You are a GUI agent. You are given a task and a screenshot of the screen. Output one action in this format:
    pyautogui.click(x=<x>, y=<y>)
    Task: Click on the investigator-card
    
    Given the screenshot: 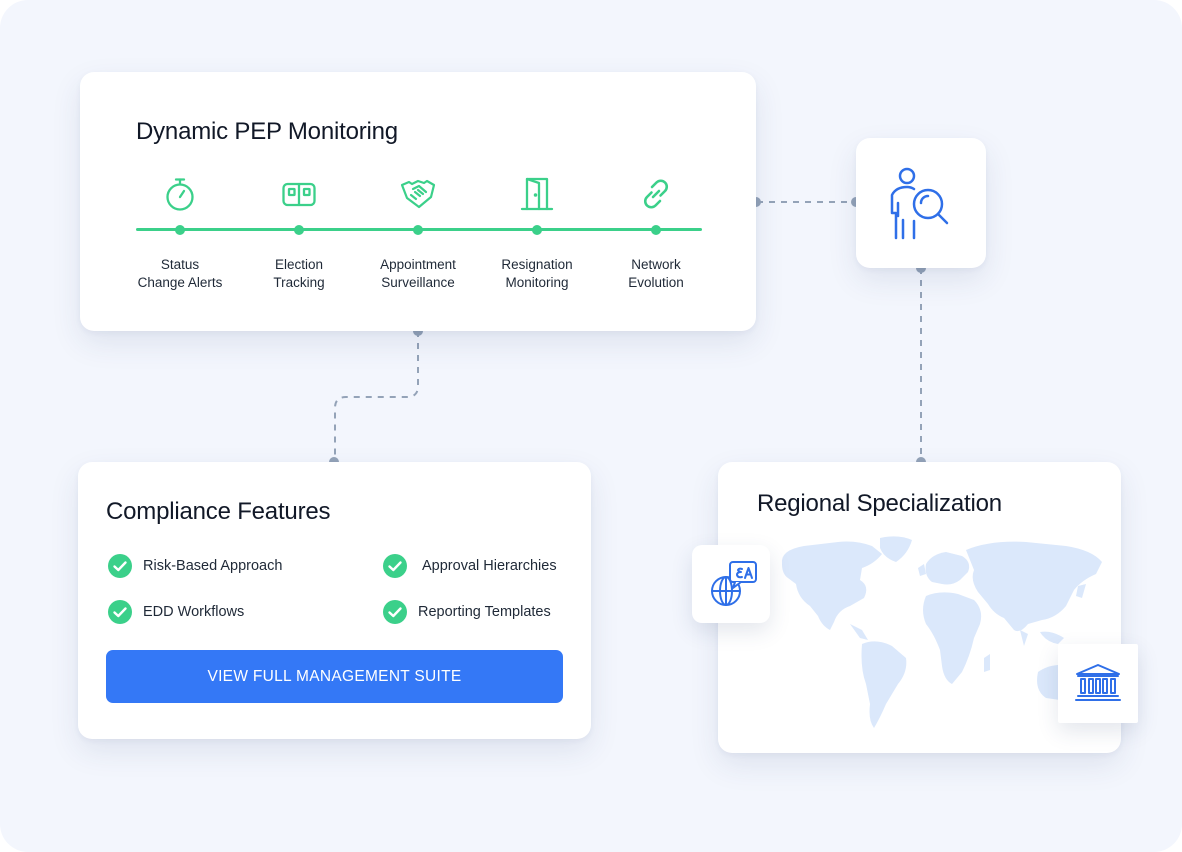 What is the action you would take?
    pyautogui.click(x=921, y=203)
    